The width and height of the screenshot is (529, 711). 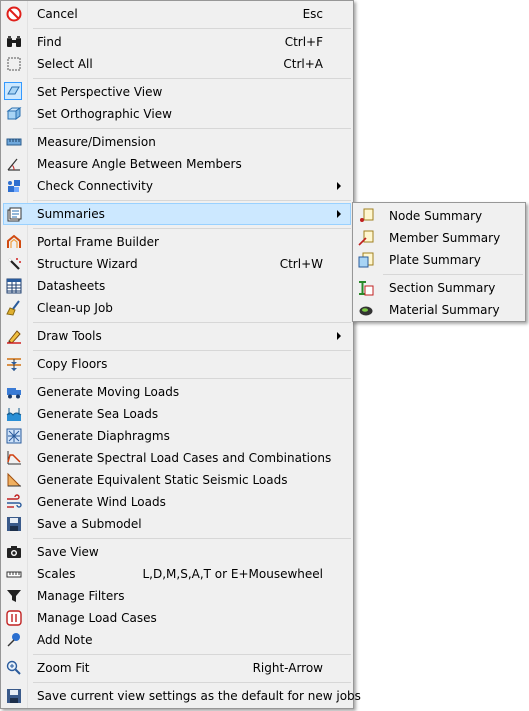 I want to click on menu-item-manage-filters: Manage Filters, so click(x=177, y=596).